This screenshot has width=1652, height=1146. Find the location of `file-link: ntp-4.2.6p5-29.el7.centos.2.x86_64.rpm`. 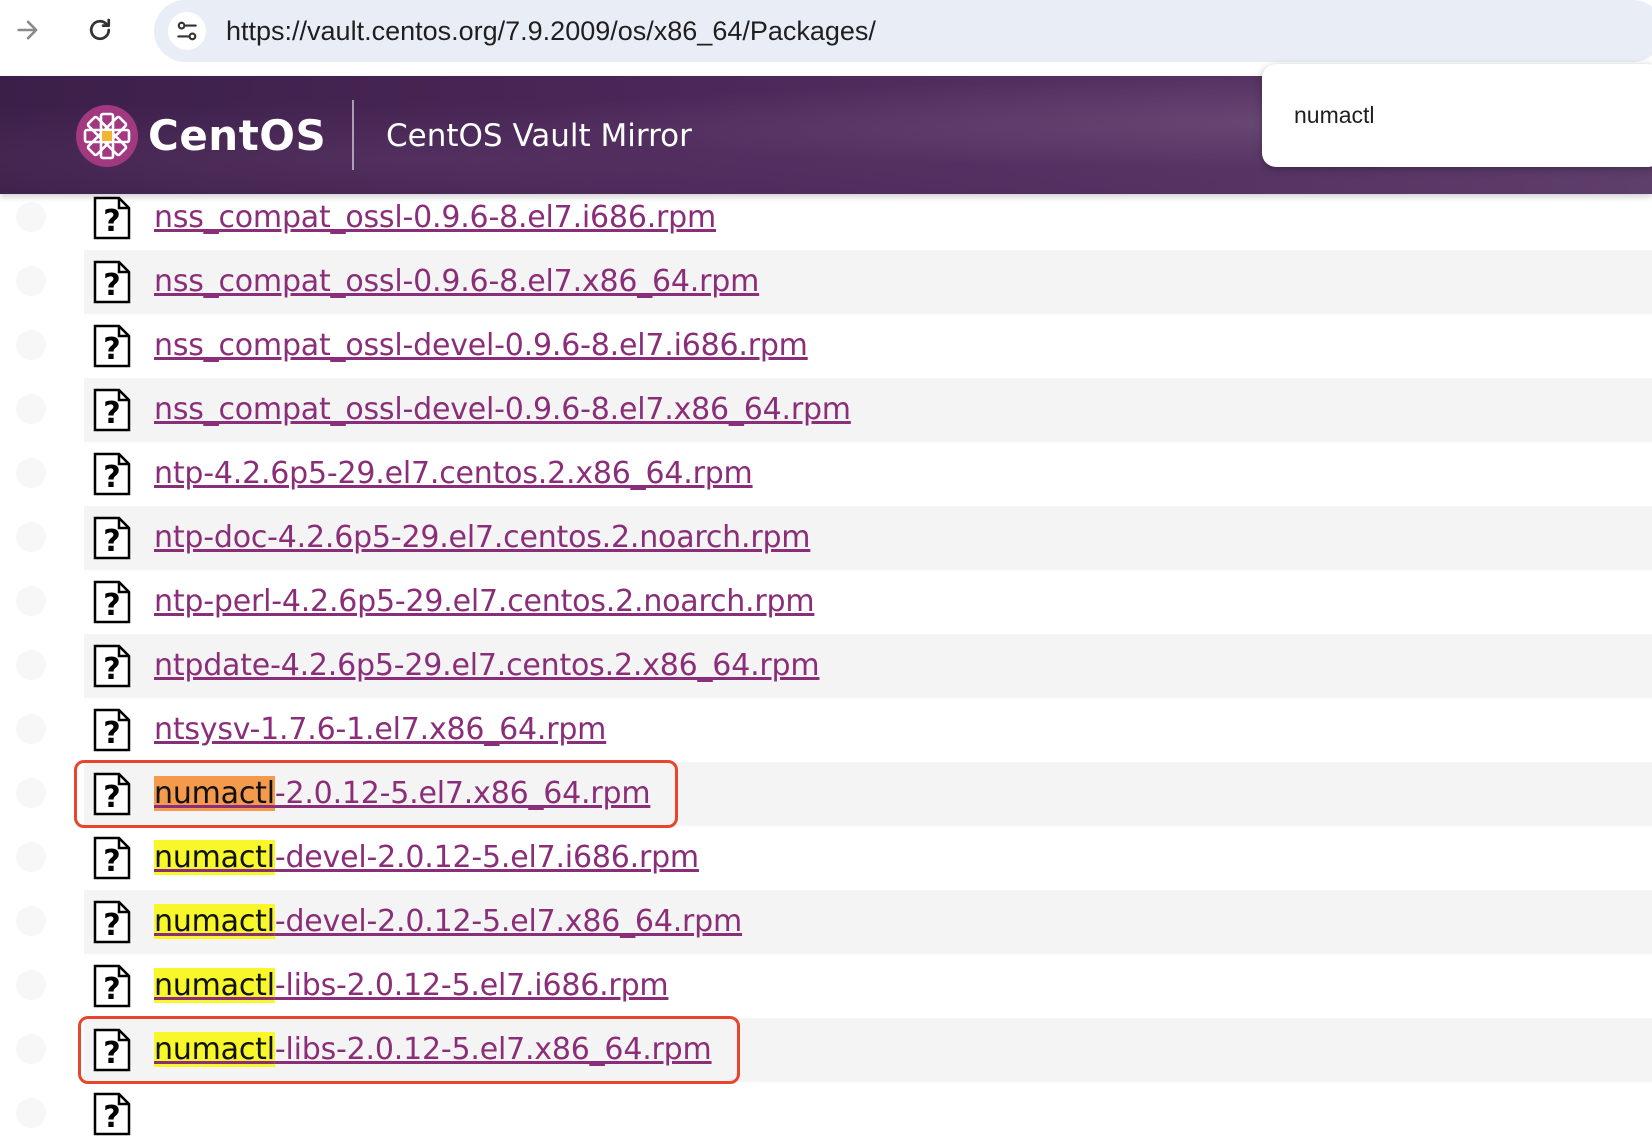

file-link: ntp-4.2.6p5-29.el7.centos.2.x86_64.rpm is located at coordinates (453, 474).